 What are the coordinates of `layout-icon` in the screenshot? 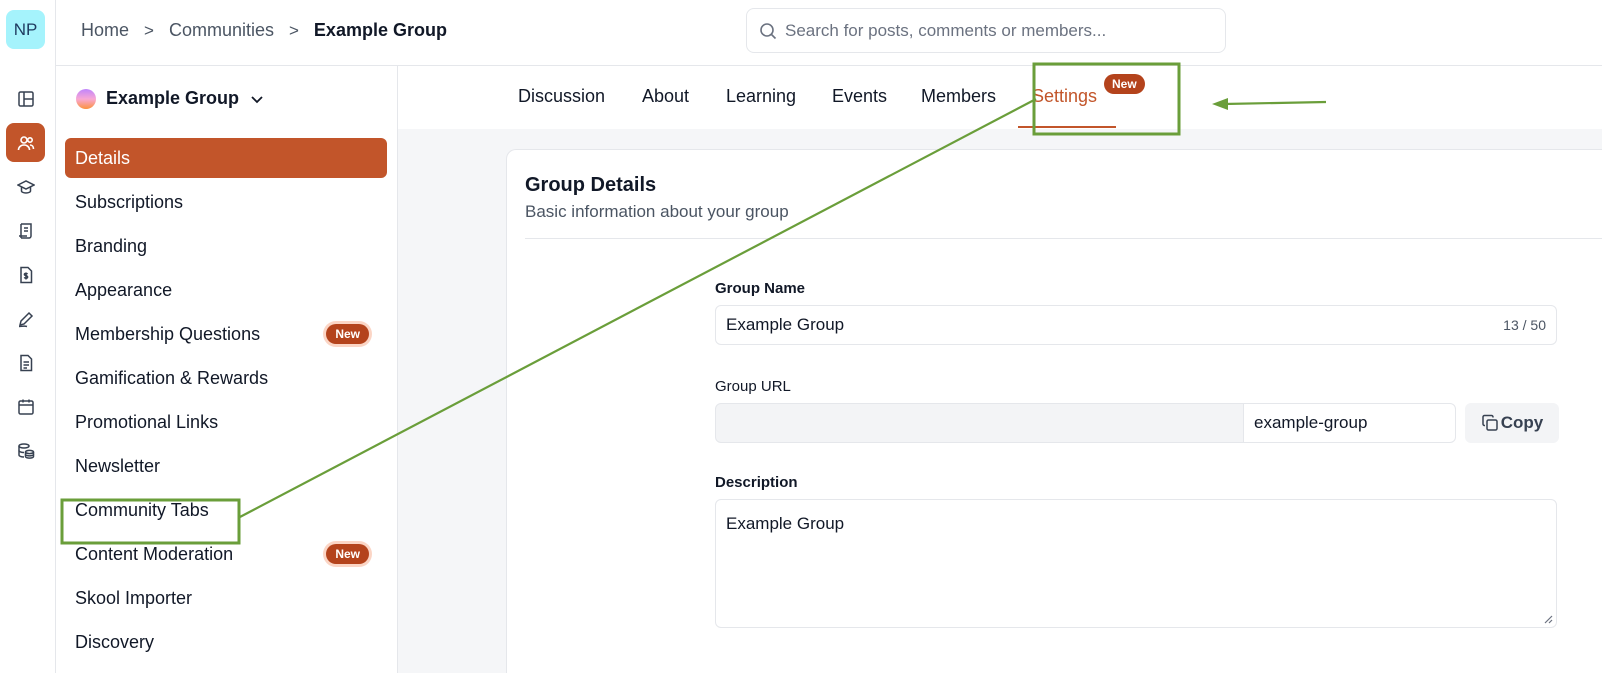 It's located at (25, 98).